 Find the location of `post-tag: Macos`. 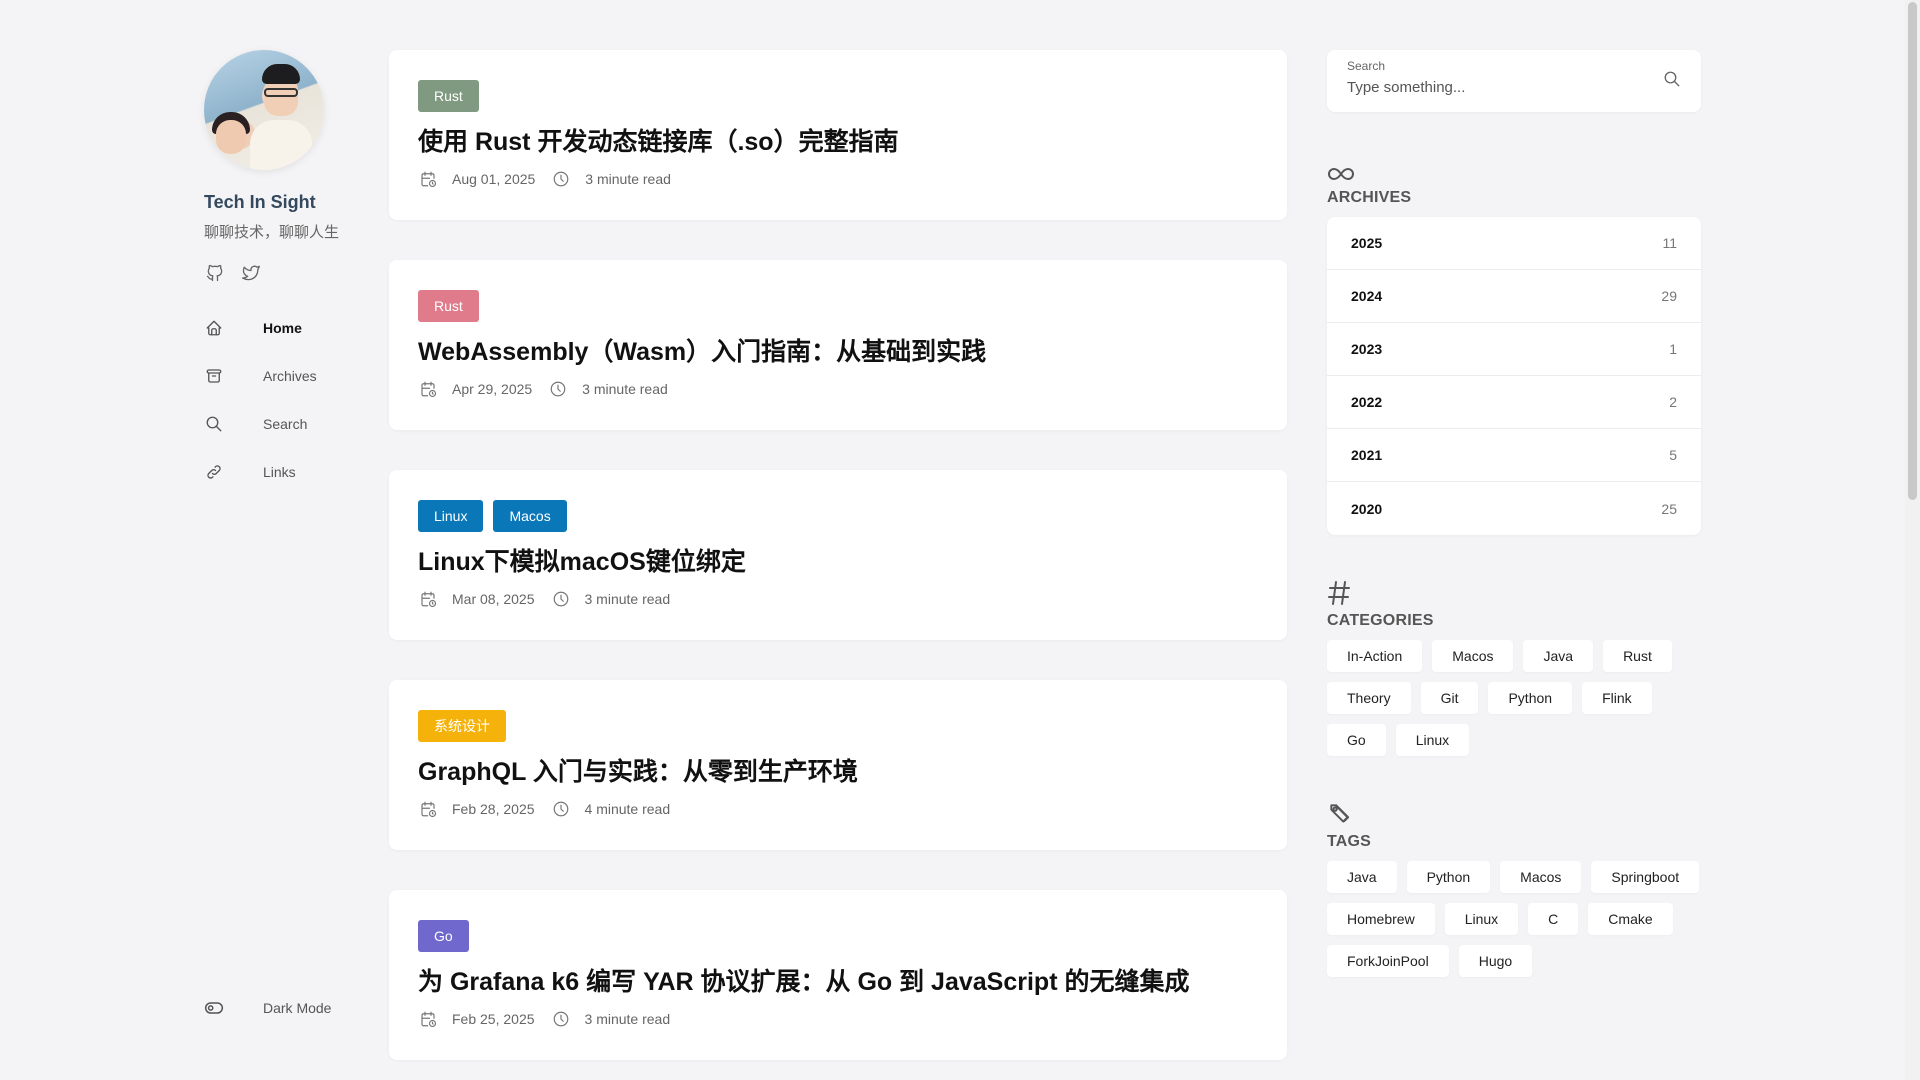

post-tag: Macos is located at coordinates (530, 516).